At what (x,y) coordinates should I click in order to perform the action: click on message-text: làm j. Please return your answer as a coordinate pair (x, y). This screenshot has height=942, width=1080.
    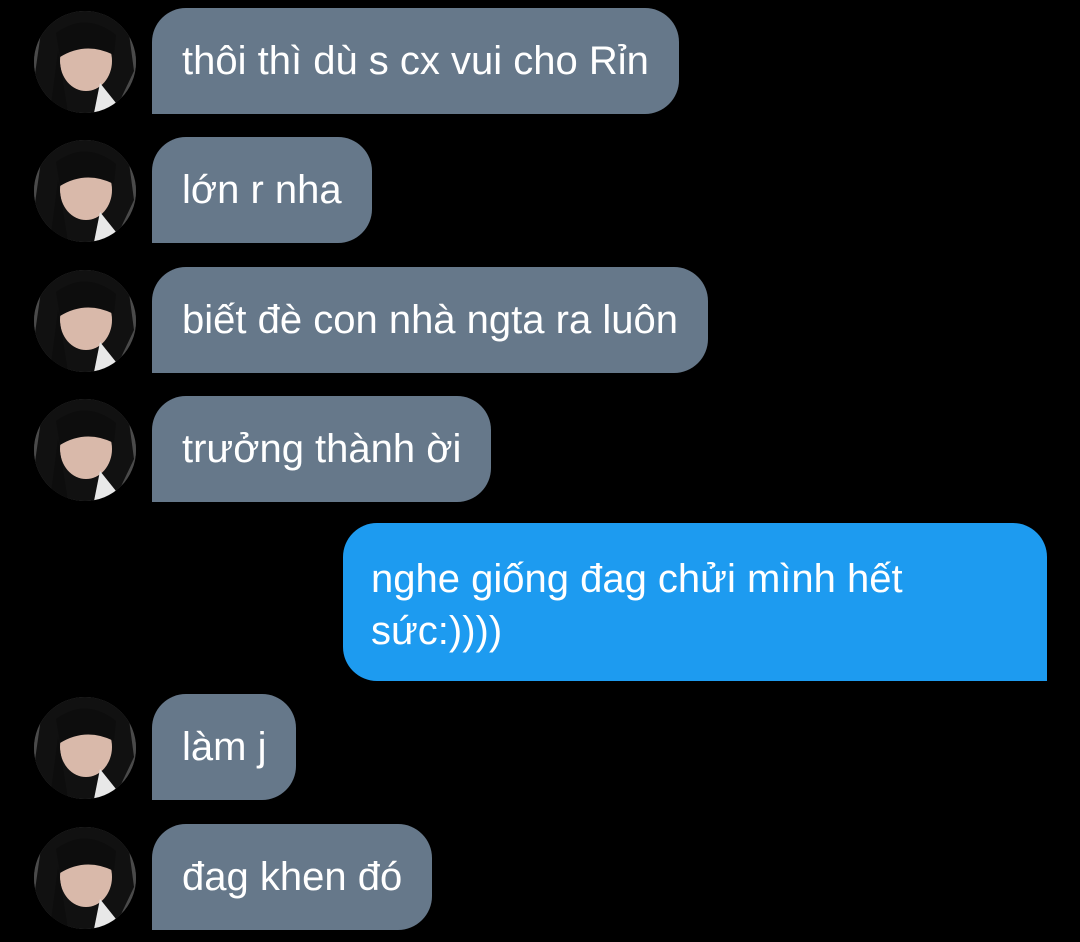
    Looking at the image, I should click on (224, 747).